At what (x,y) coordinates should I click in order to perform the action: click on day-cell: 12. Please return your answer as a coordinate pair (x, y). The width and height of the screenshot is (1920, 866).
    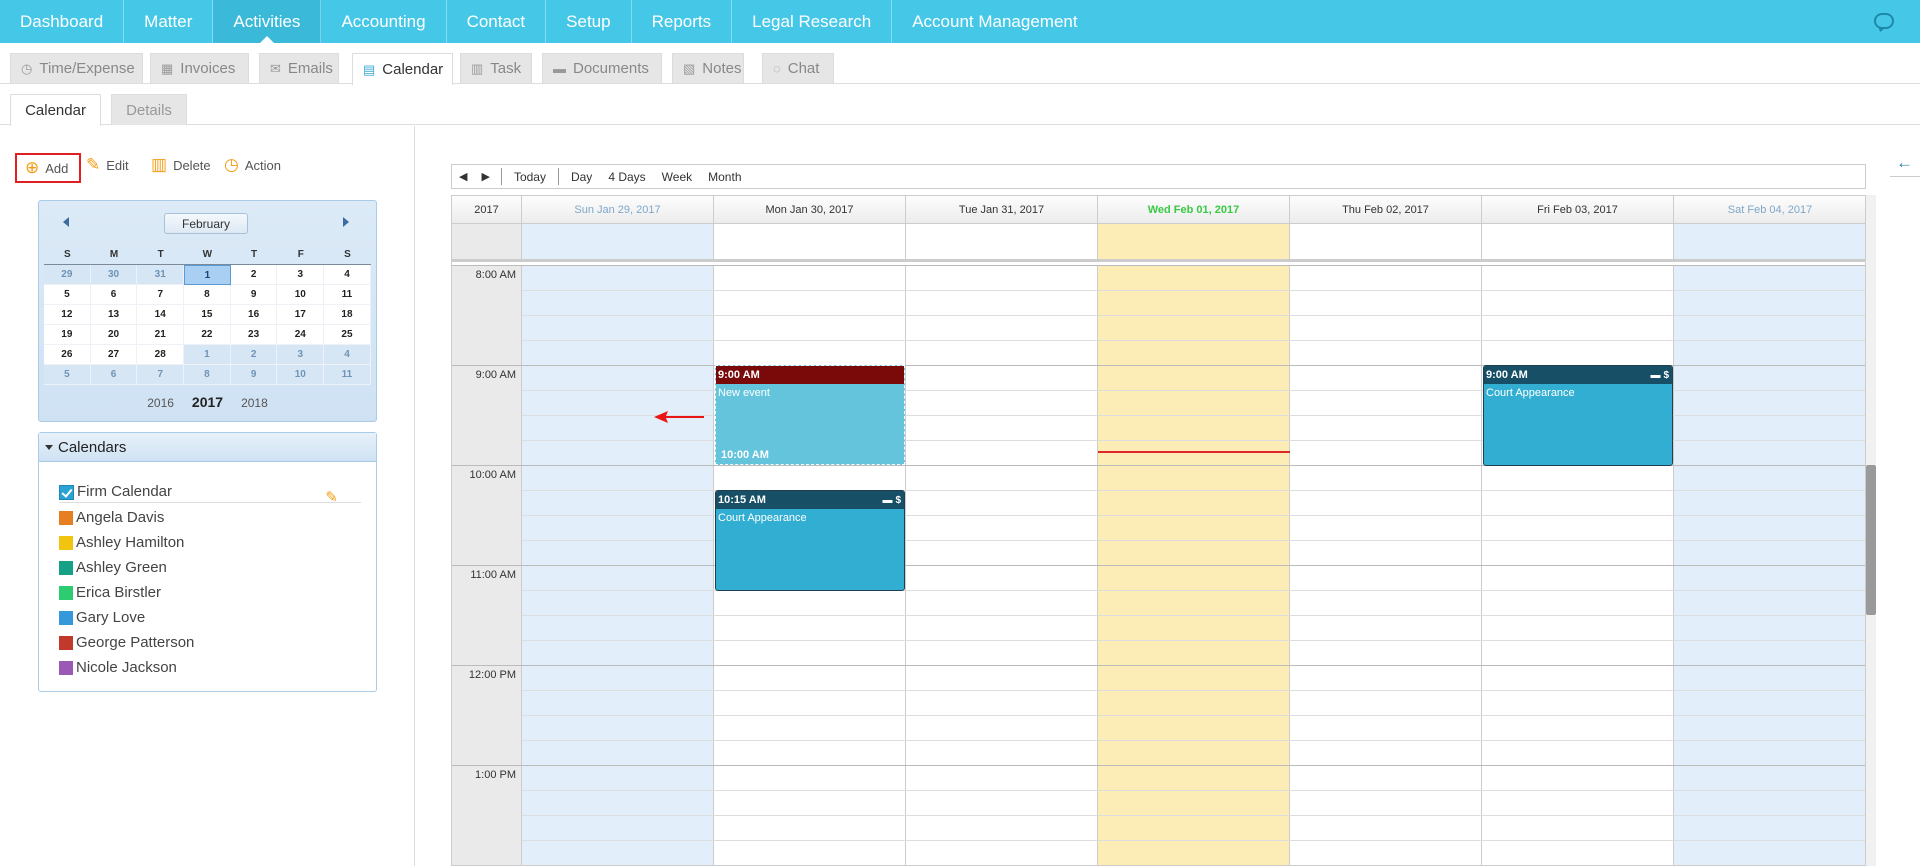
    Looking at the image, I should click on (67, 315).